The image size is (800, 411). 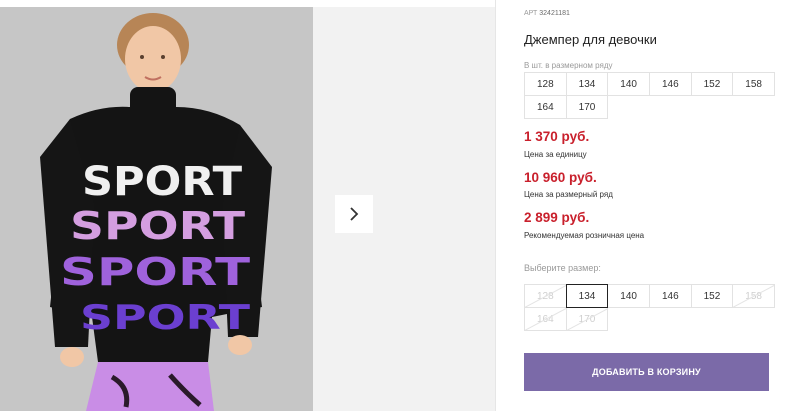 What do you see at coordinates (555, 154) in the screenshot?
I see `unit-price-label: Цена за единицу` at bounding box center [555, 154].